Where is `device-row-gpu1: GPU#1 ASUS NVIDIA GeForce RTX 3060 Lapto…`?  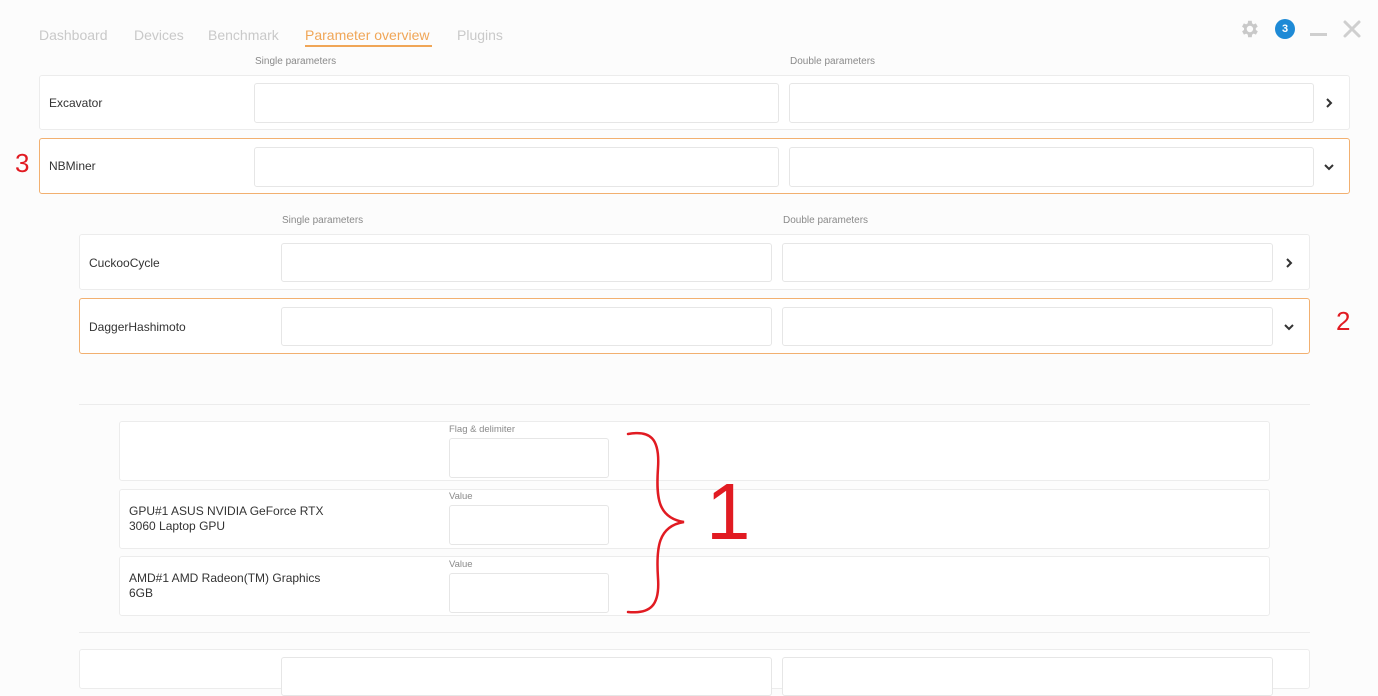
device-row-gpu1: GPU#1 ASUS NVIDIA GeForce RTX 3060 Lapto… is located at coordinates (694, 519).